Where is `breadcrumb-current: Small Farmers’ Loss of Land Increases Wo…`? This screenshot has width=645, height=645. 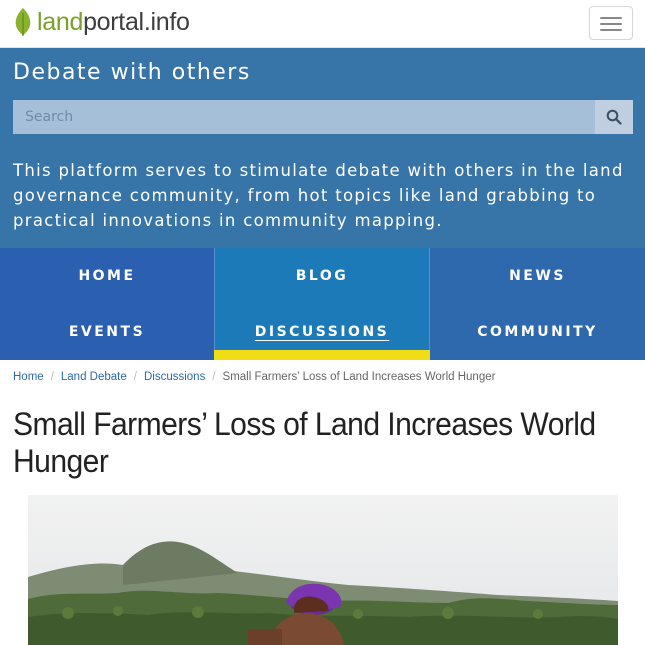 breadcrumb-current: Small Farmers’ Loss of Land Increases Wo… is located at coordinates (359, 377).